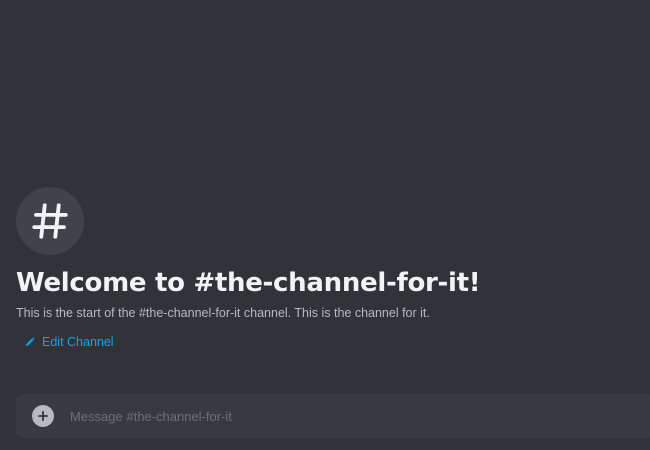 This screenshot has height=450, width=650. What do you see at coordinates (30, 341) in the screenshot?
I see `pencil-icon` at bounding box center [30, 341].